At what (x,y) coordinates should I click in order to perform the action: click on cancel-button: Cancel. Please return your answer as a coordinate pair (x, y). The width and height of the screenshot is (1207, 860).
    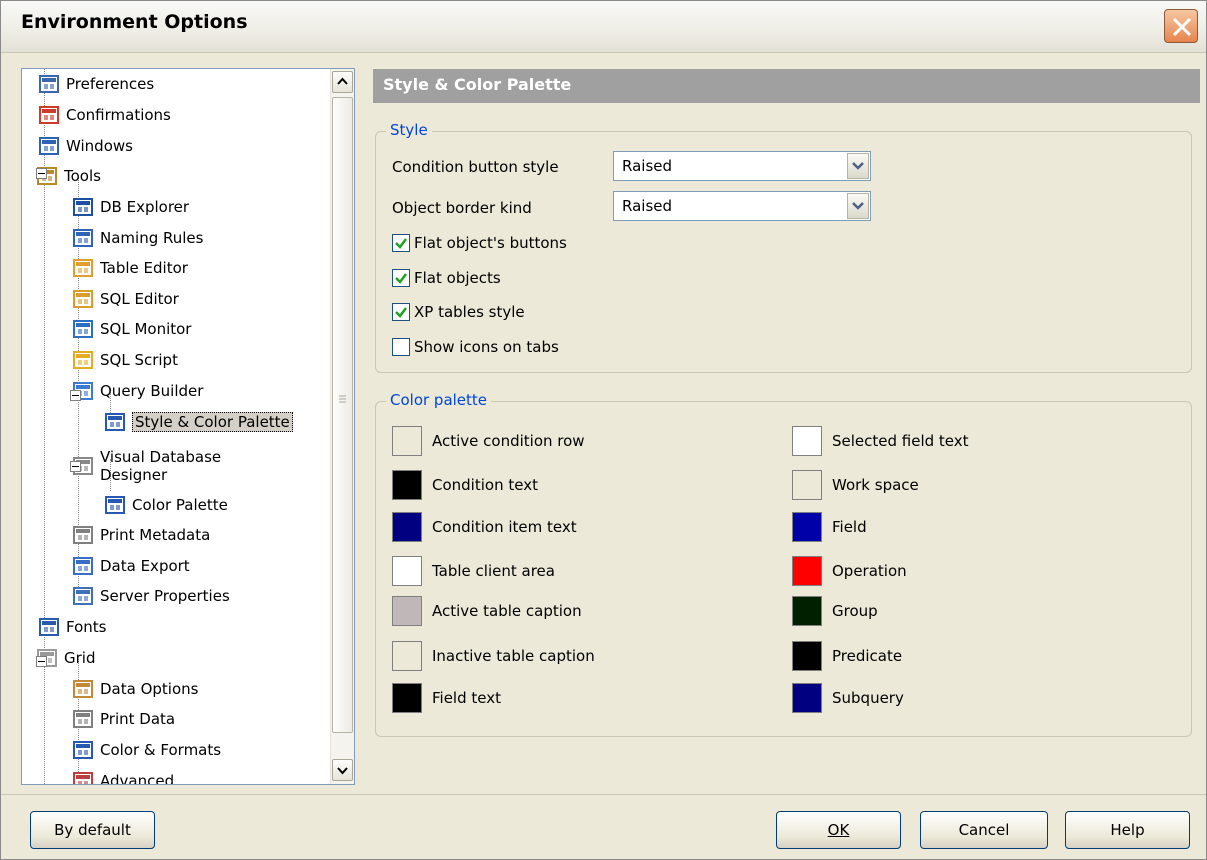
    Looking at the image, I should click on (984, 830).